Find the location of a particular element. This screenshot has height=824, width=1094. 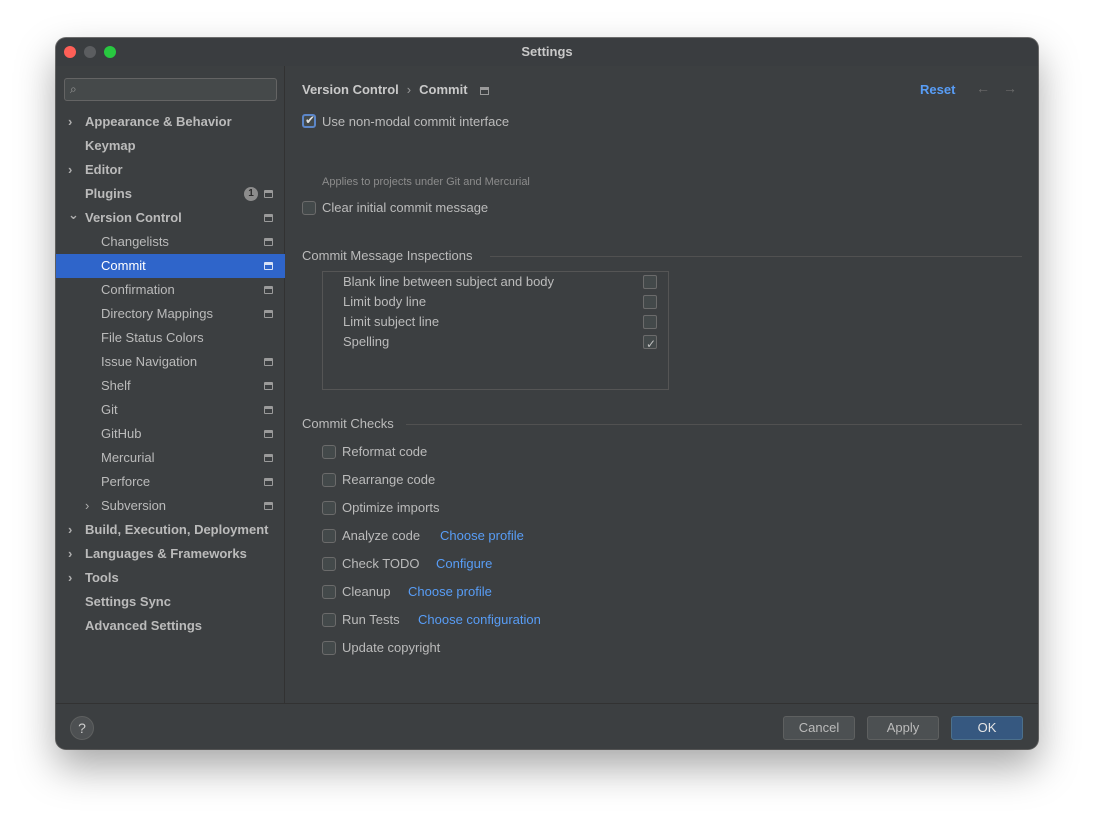

sidebar-item-advanced-settings: Advanced Settings is located at coordinates (170, 626).